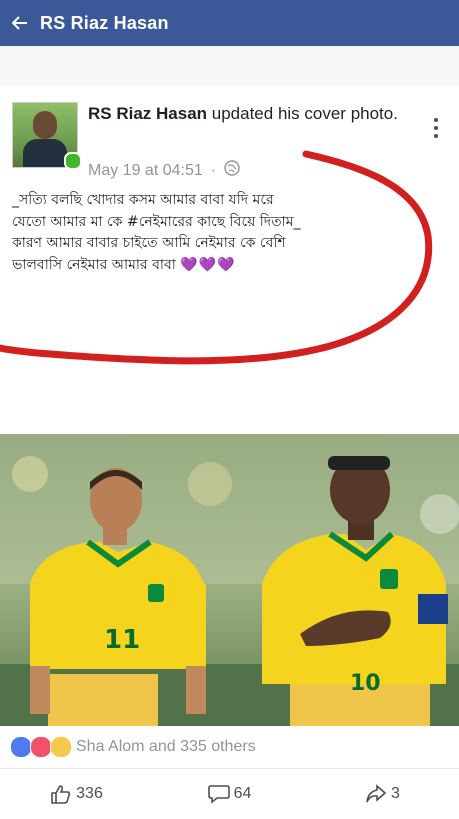 The width and height of the screenshot is (459, 819). I want to click on online-status-icon, so click(73, 161).